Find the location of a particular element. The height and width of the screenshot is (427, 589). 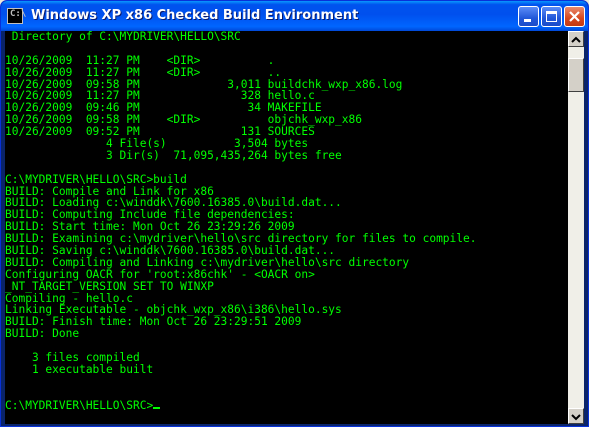

scroll-down-button is located at coordinates (576, 416).